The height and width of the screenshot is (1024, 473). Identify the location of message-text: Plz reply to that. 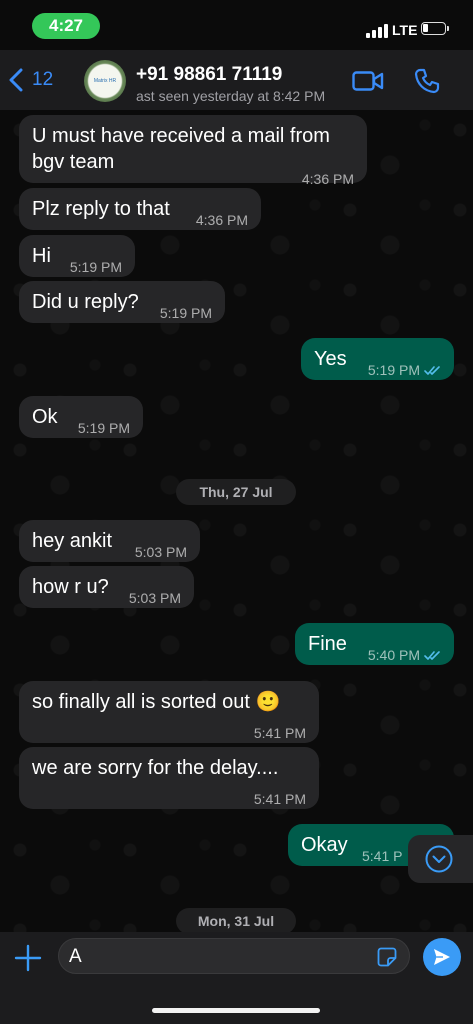
(101, 209).